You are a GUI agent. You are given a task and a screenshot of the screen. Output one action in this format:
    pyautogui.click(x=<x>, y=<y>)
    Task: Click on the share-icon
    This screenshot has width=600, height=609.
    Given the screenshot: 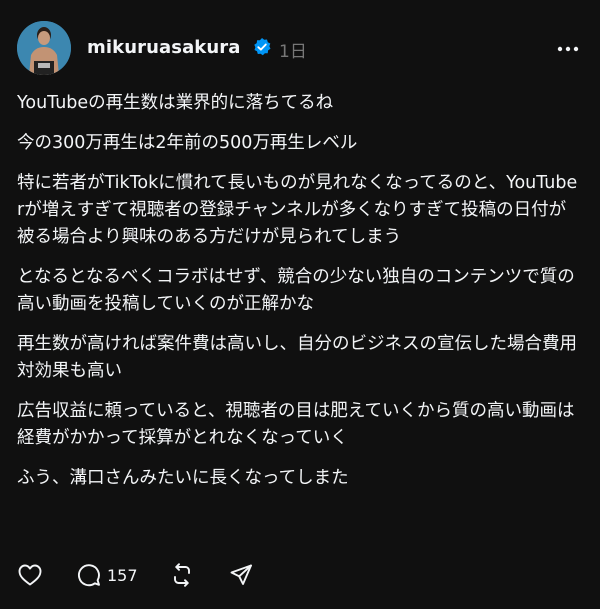 What is the action you would take?
    pyautogui.click(x=241, y=575)
    